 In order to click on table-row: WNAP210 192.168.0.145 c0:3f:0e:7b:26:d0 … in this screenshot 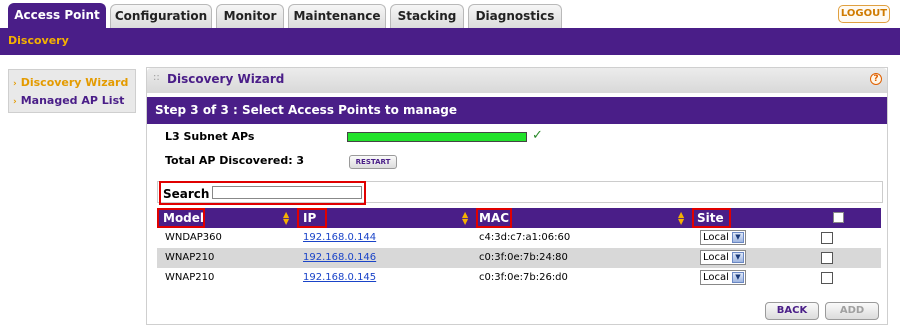, I will do `click(519, 278)`.